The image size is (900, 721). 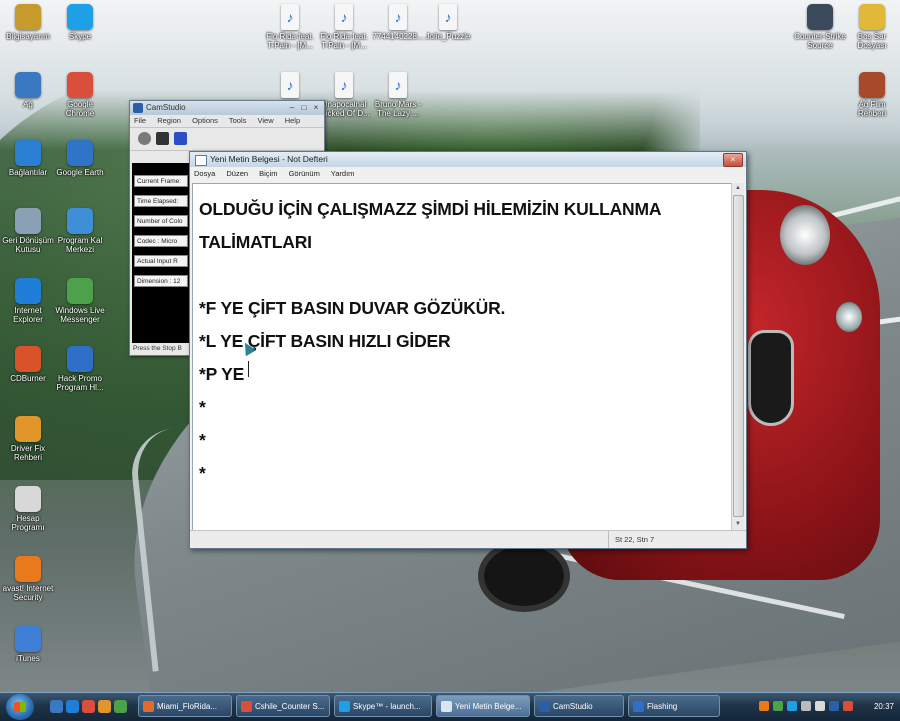 I want to click on scroll-thumb, so click(x=738, y=356).